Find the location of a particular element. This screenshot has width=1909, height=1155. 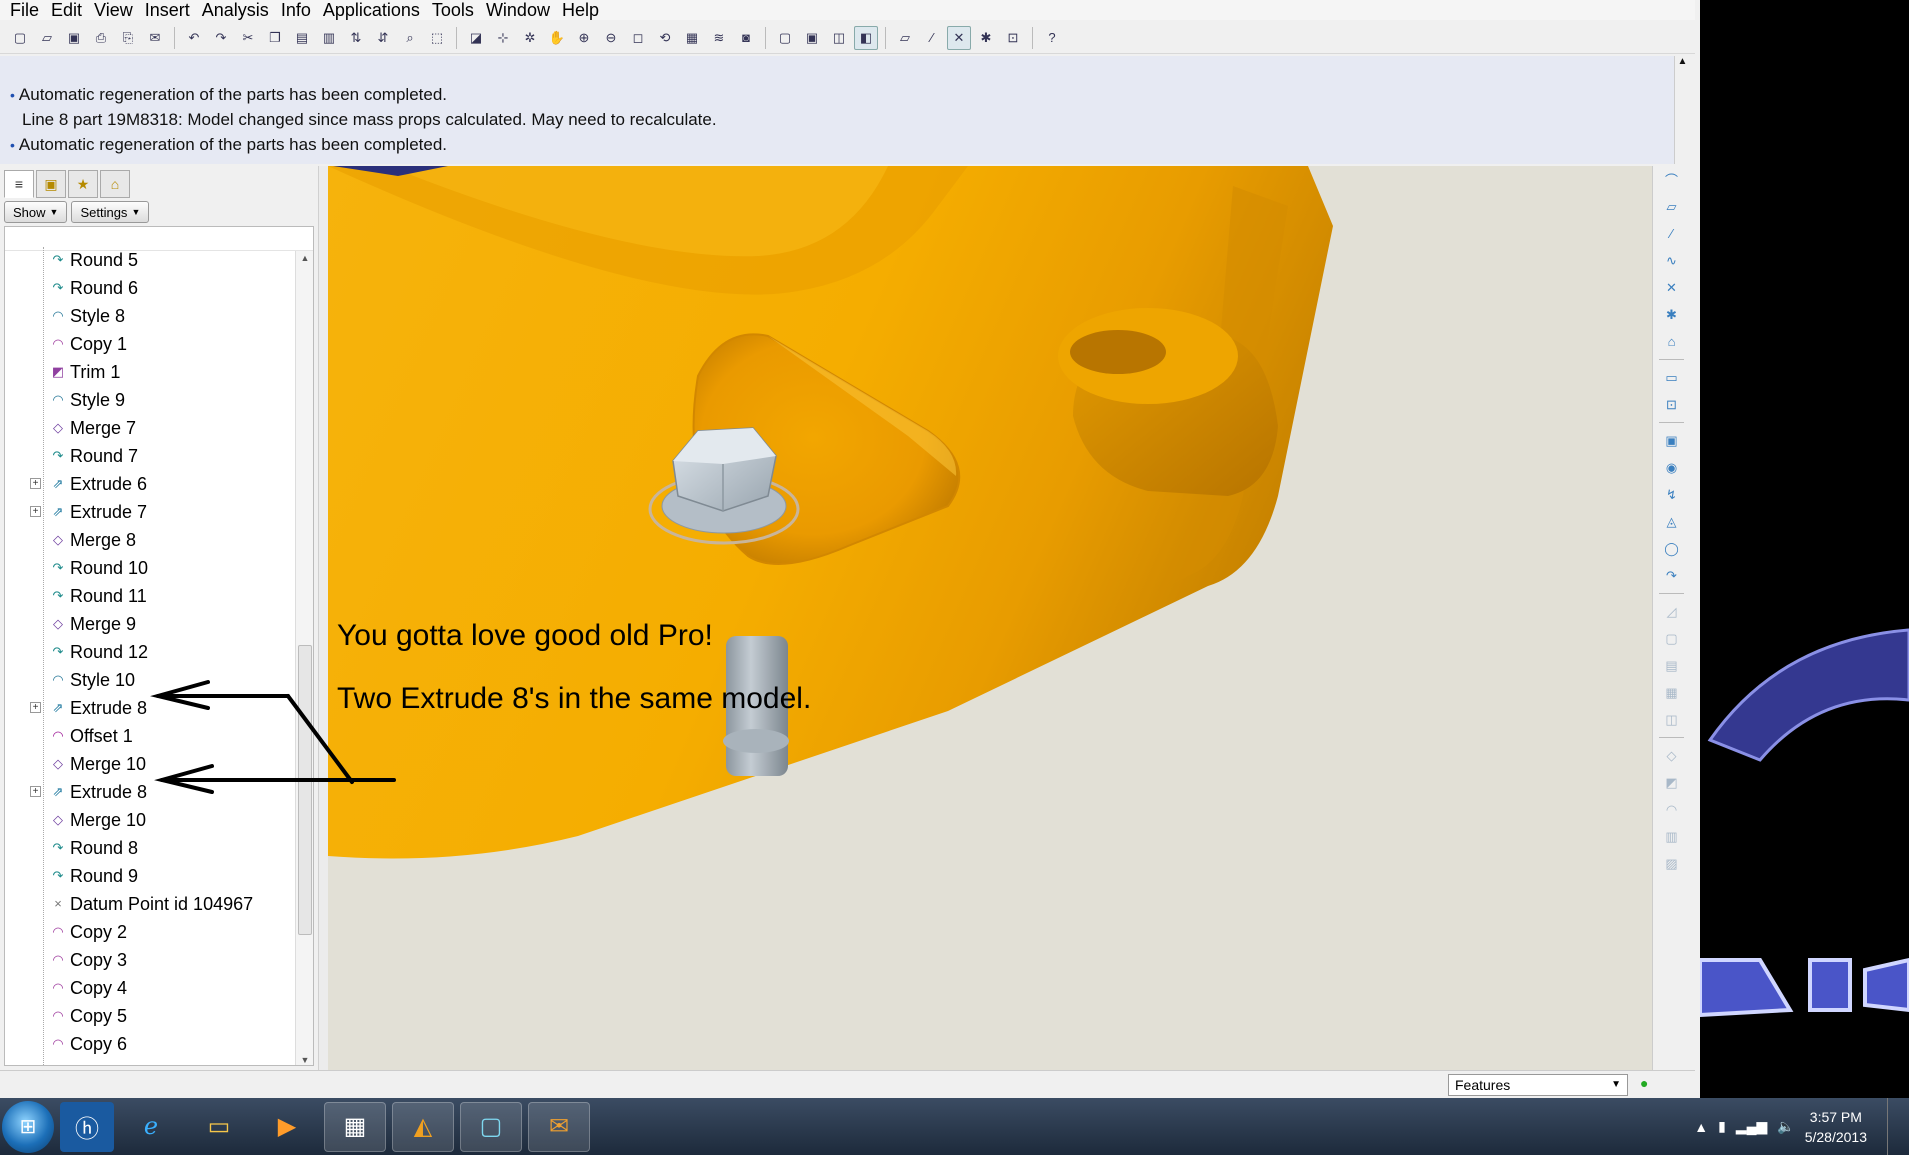

menu-window: Window is located at coordinates (518, 10).